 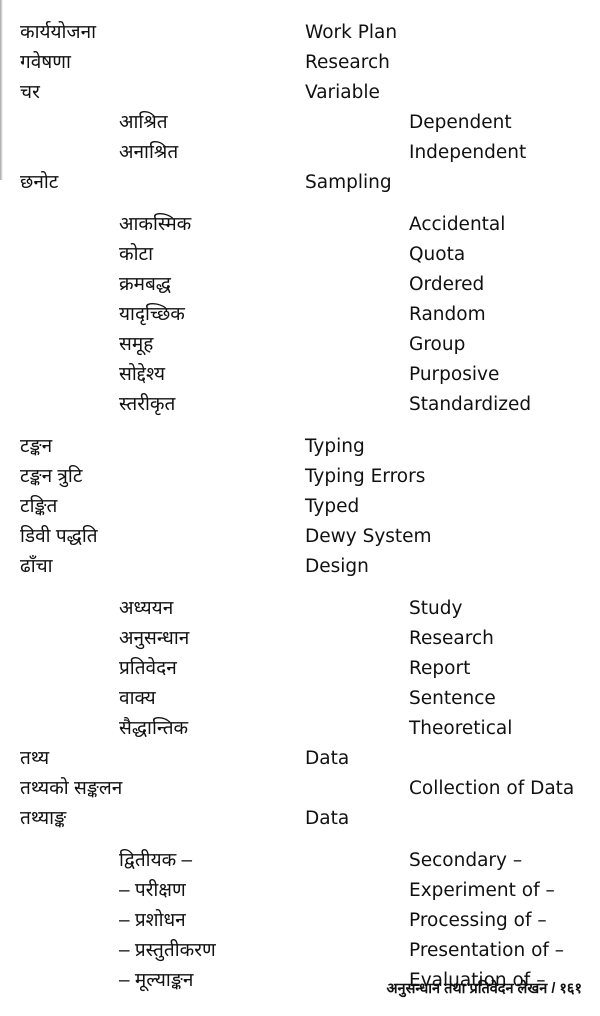 I want to click on glossary-row: कार्ययोजना Work Plan, so click(x=300, y=33).